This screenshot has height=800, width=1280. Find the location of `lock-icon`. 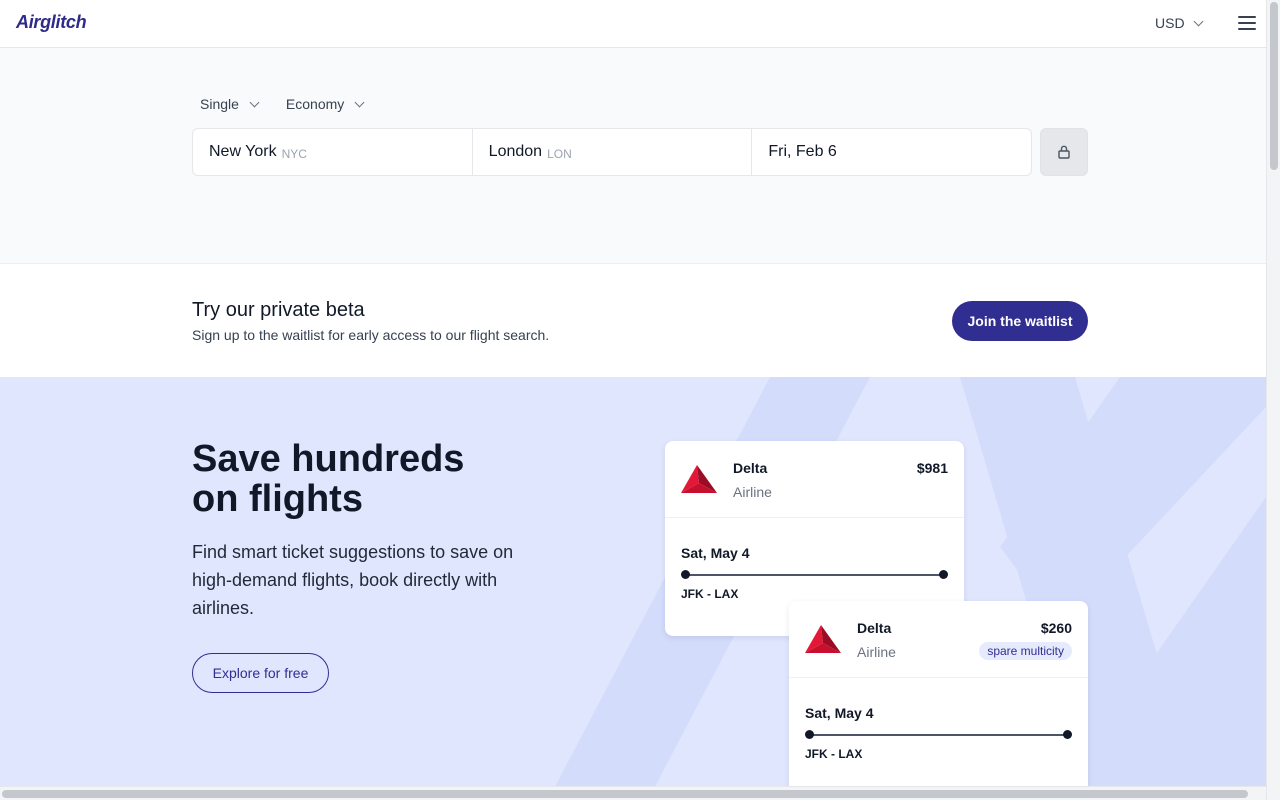

lock-icon is located at coordinates (1064, 152).